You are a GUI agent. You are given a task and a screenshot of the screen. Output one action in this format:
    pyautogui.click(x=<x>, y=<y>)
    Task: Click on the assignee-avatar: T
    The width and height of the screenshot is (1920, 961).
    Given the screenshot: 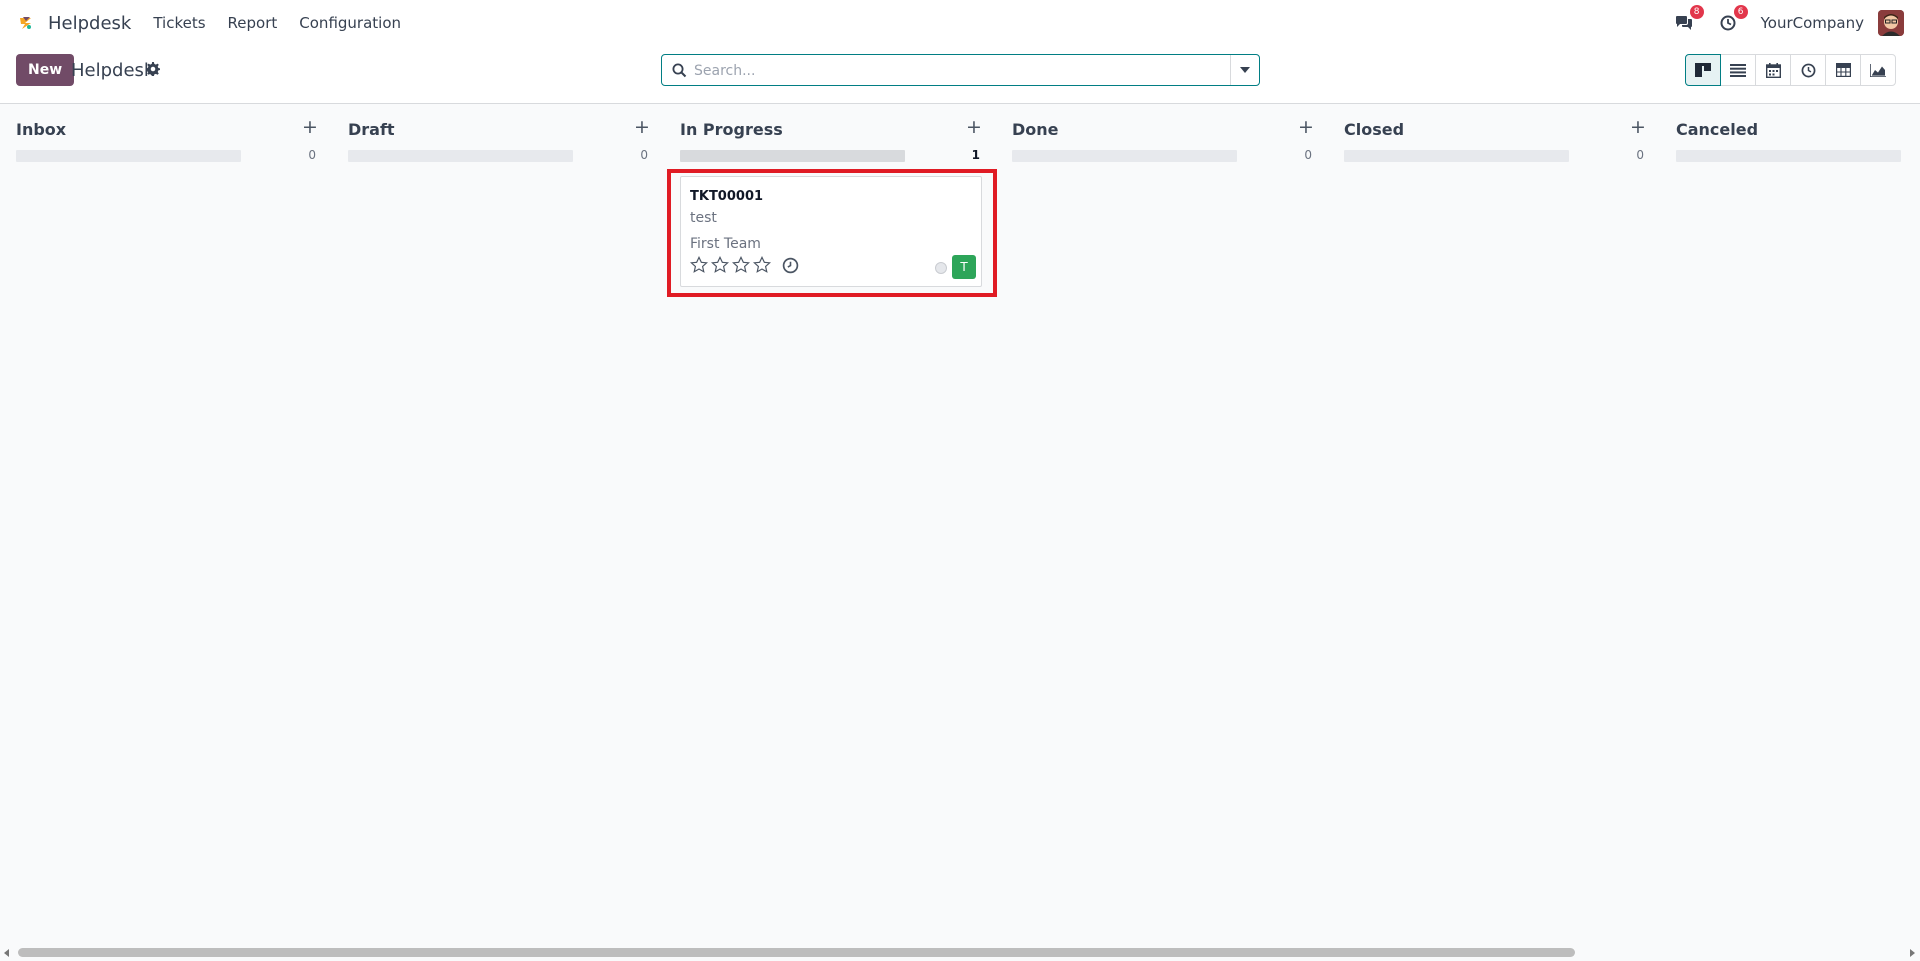 What is the action you would take?
    pyautogui.click(x=964, y=267)
    